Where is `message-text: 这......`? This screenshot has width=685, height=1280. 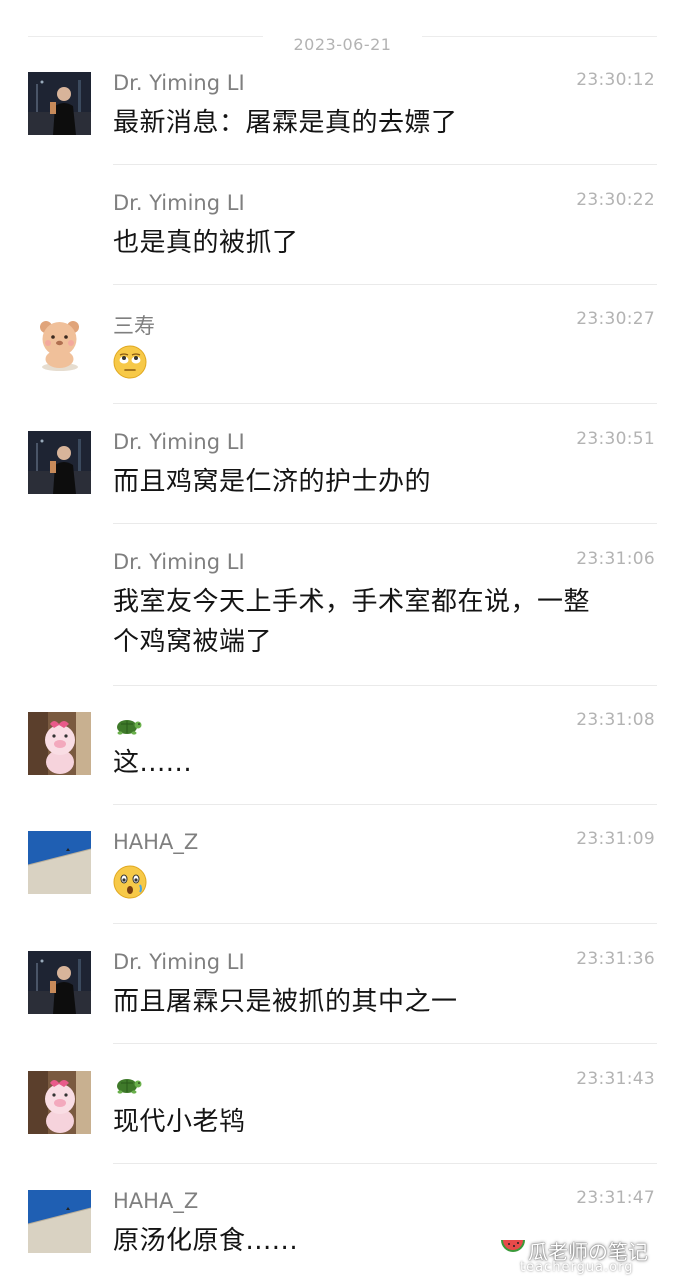
message-text: 这...... is located at coordinates (153, 763).